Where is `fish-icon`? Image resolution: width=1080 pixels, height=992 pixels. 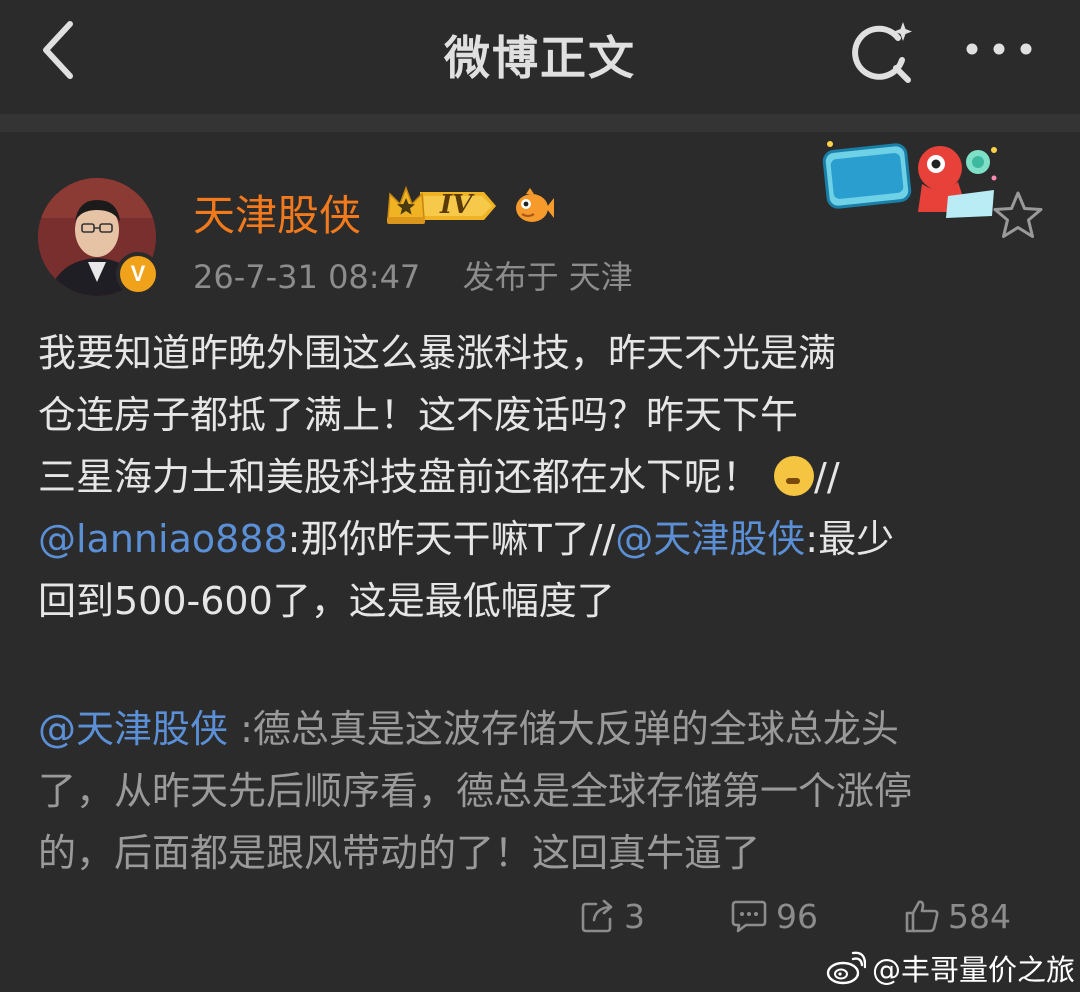 fish-icon is located at coordinates (533, 206).